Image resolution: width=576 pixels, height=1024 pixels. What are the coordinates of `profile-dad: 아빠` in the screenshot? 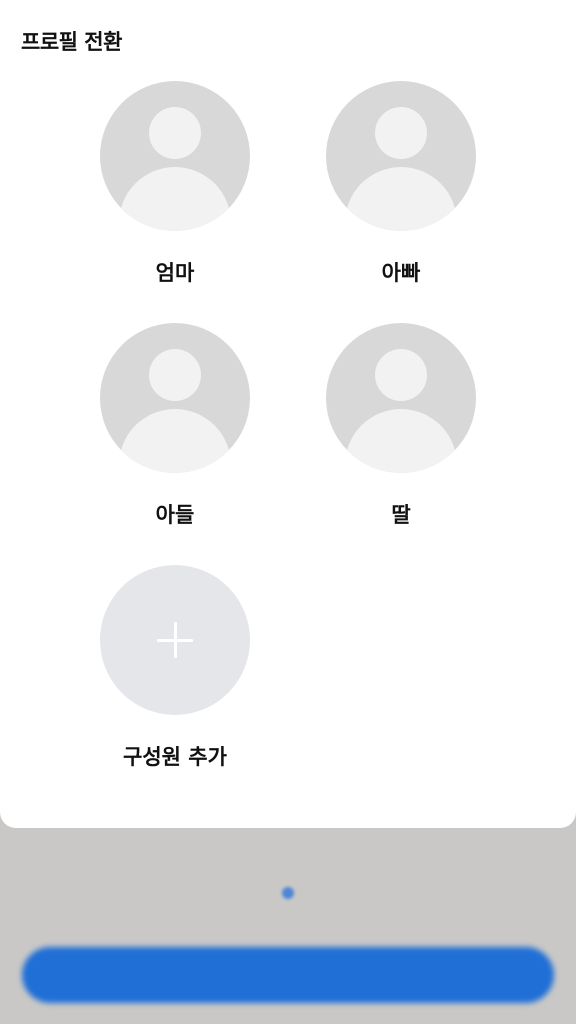 It's located at (401, 183).